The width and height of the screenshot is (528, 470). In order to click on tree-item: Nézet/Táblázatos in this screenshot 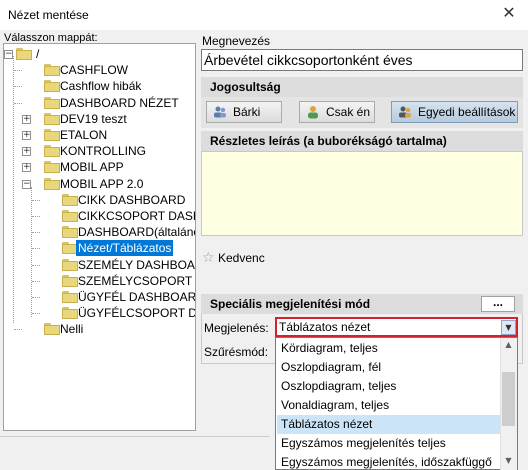, I will do `click(99, 248)`.